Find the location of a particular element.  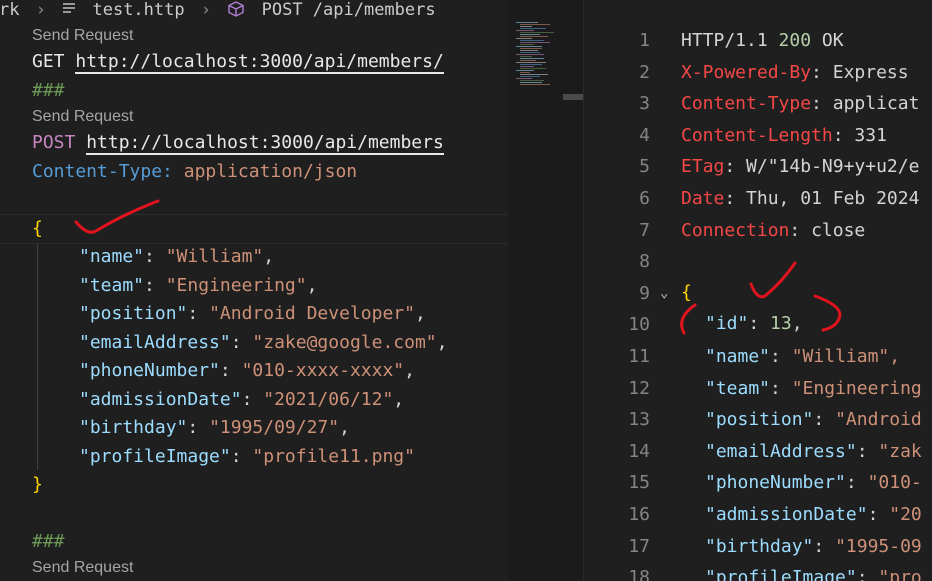

line-number: 12 is located at coordinates (639, 388).